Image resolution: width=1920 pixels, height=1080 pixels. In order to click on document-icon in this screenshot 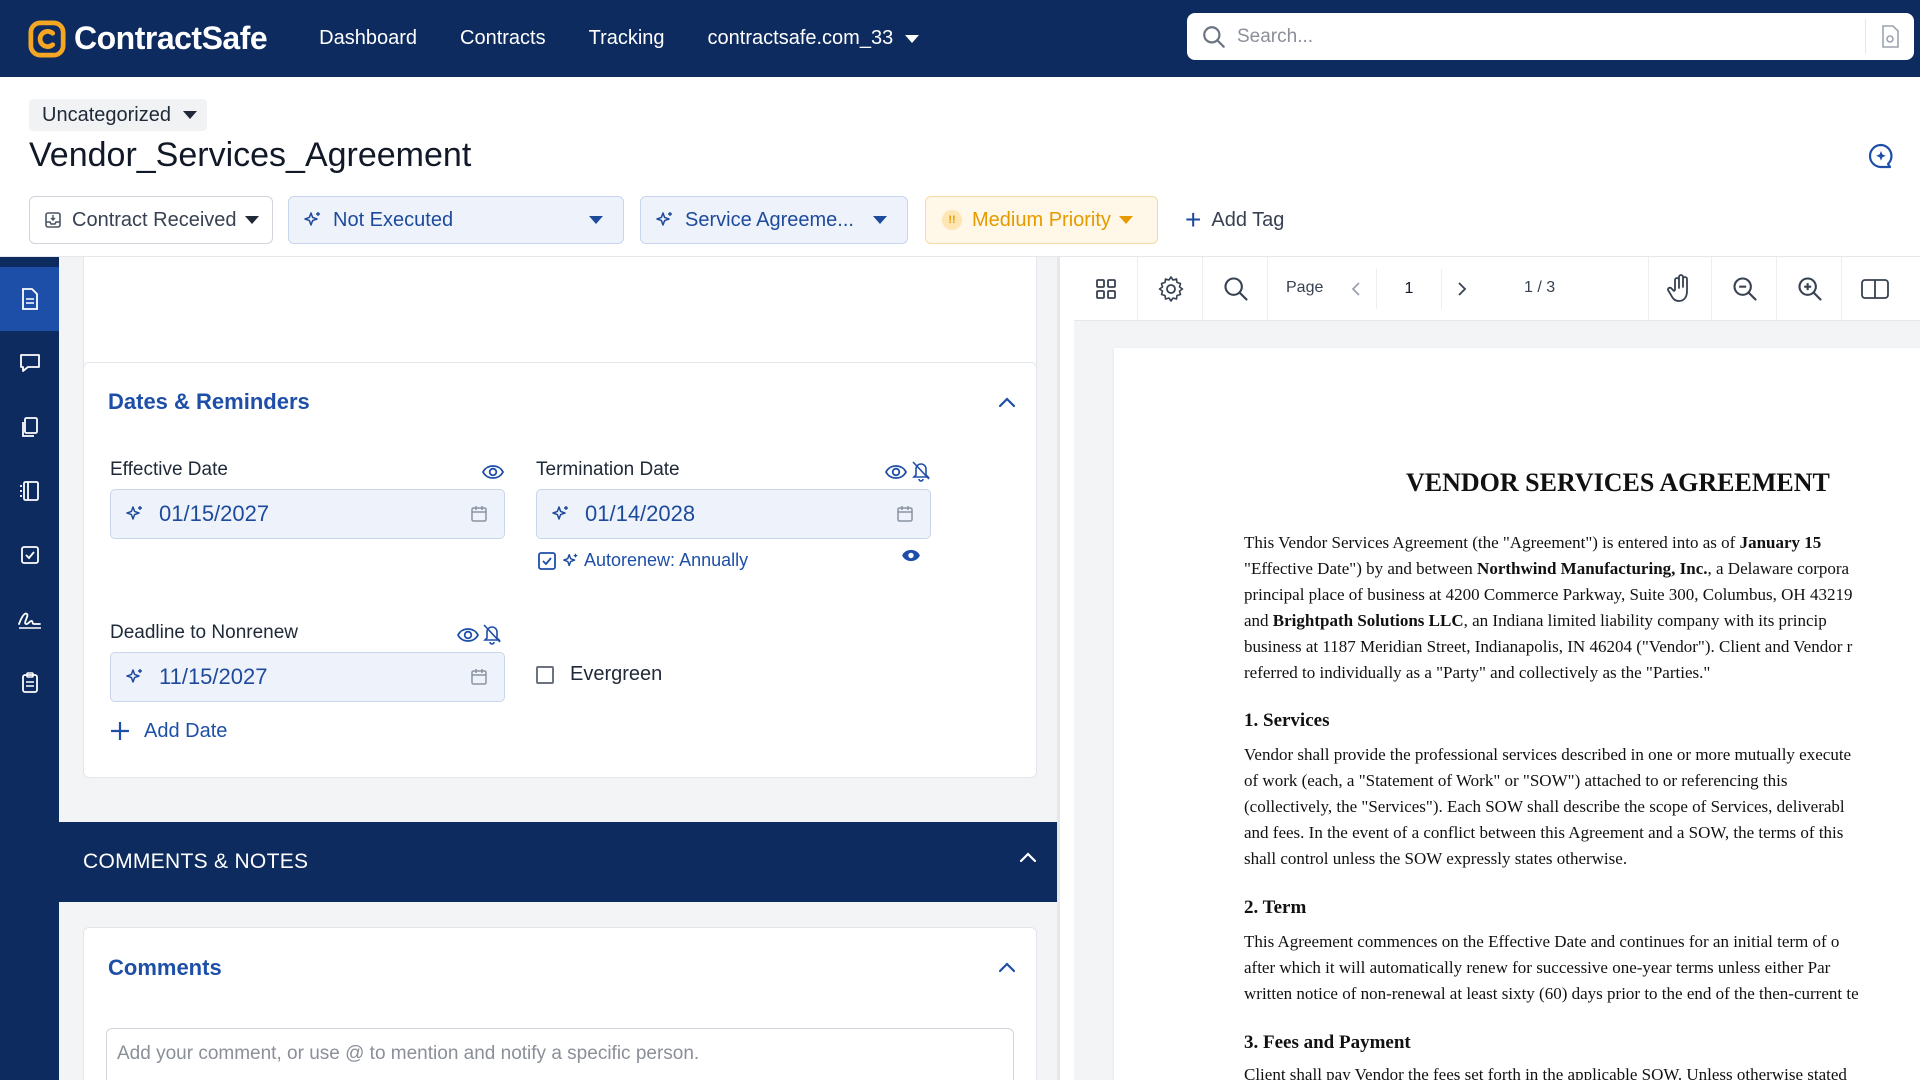, I will do `click(29, 299)`.